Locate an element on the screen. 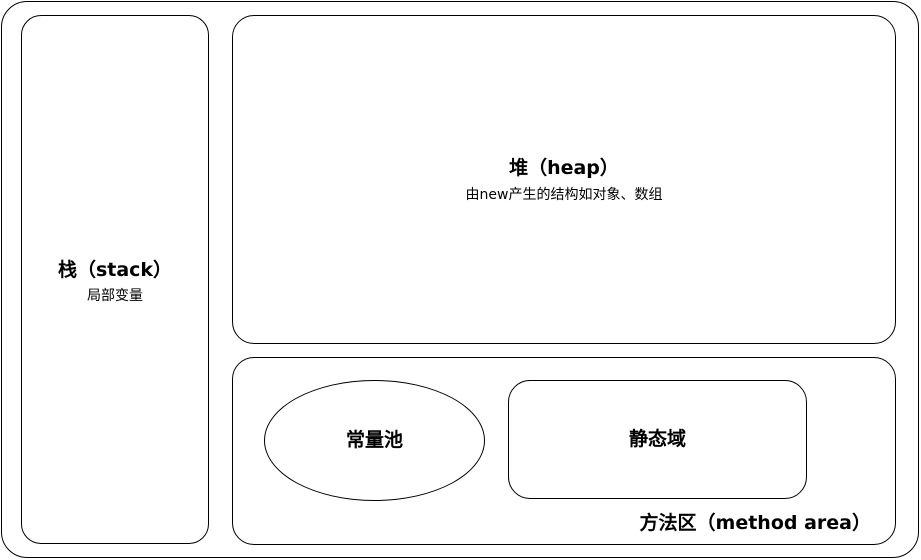 The height and width of the screenshot is (560, 921). constant-pool-region: 常量池 is located at coordinates (374, 440).